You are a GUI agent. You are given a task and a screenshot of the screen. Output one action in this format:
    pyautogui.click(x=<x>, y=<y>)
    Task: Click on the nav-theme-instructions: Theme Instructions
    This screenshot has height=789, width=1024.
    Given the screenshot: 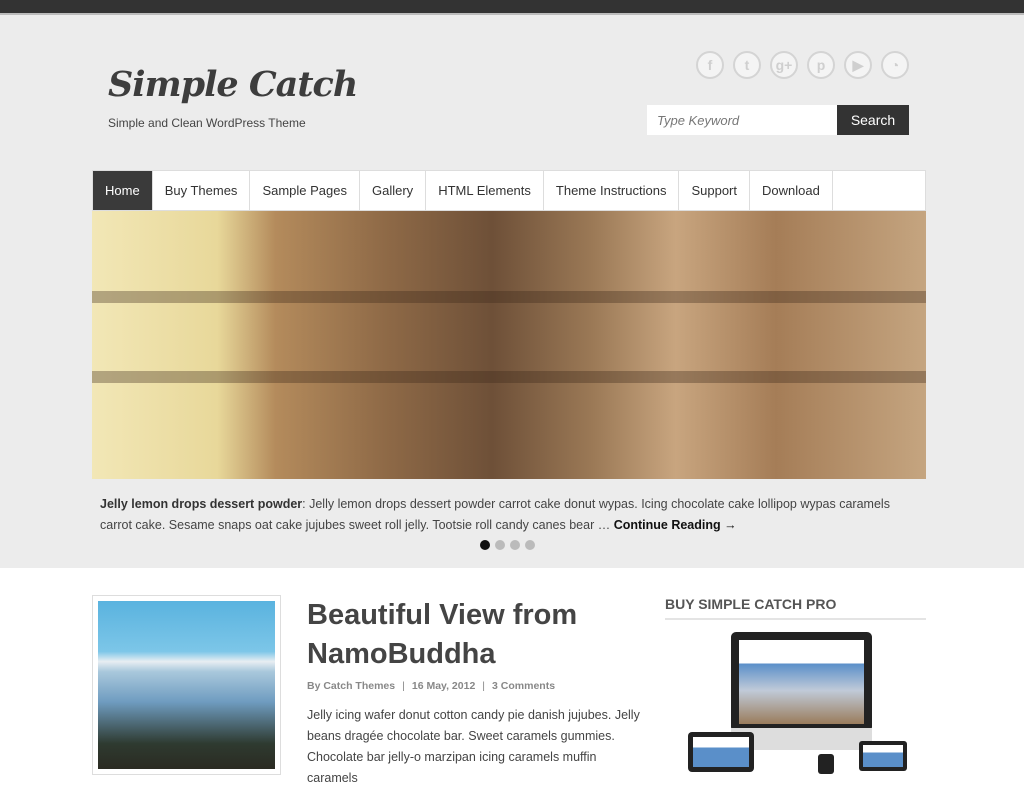 What is the action you would take?
    pyautogui.click(x=612, y=190)
    